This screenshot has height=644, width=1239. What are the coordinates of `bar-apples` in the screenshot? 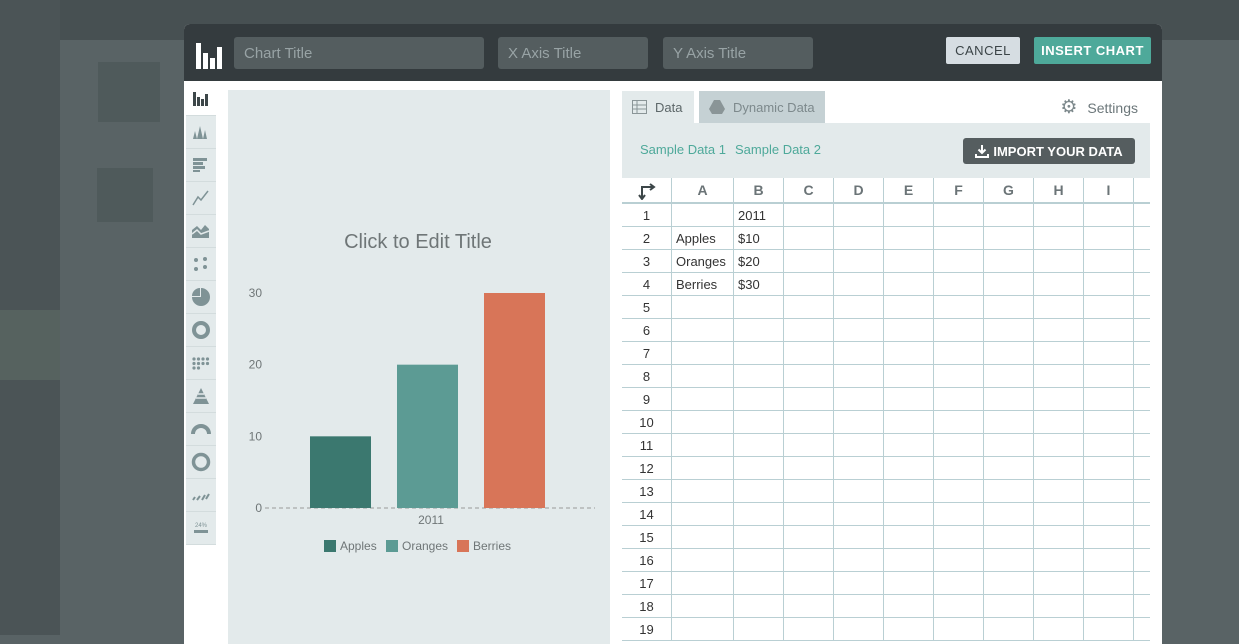 It's located at (340, 472).